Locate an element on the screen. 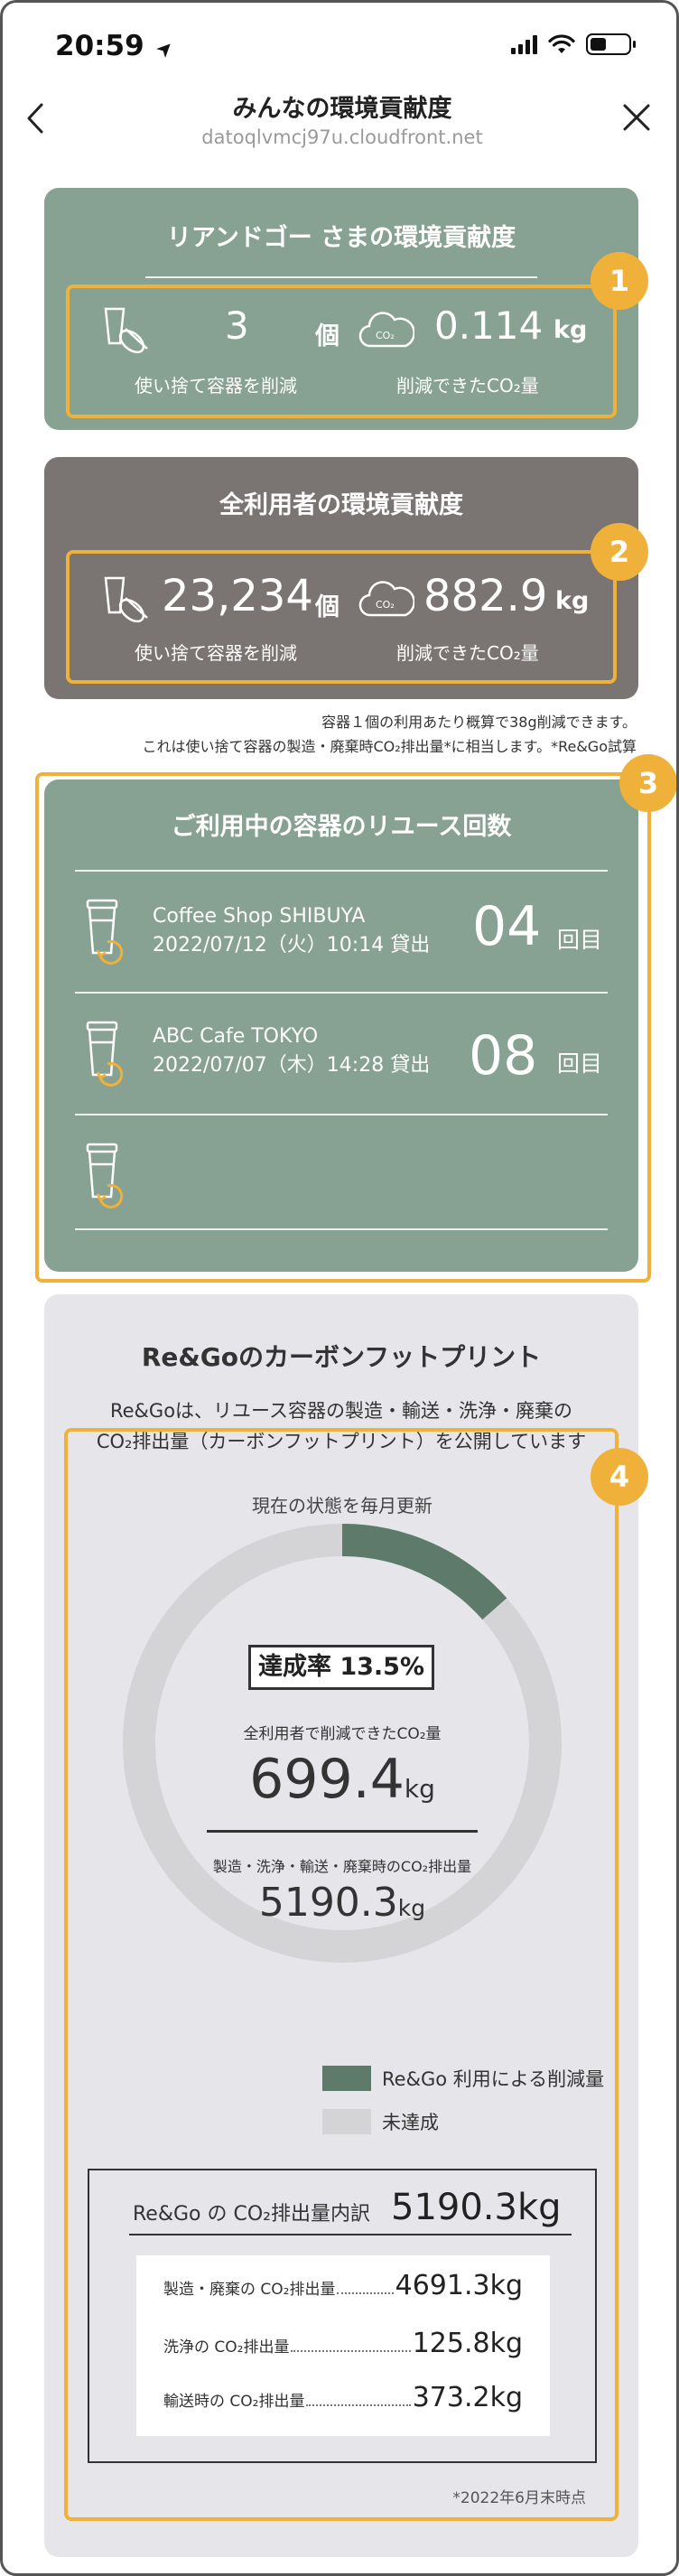 The height and width of the screenshot is (2576, 679). fraction-divider is located at coordinates (343, 1831).